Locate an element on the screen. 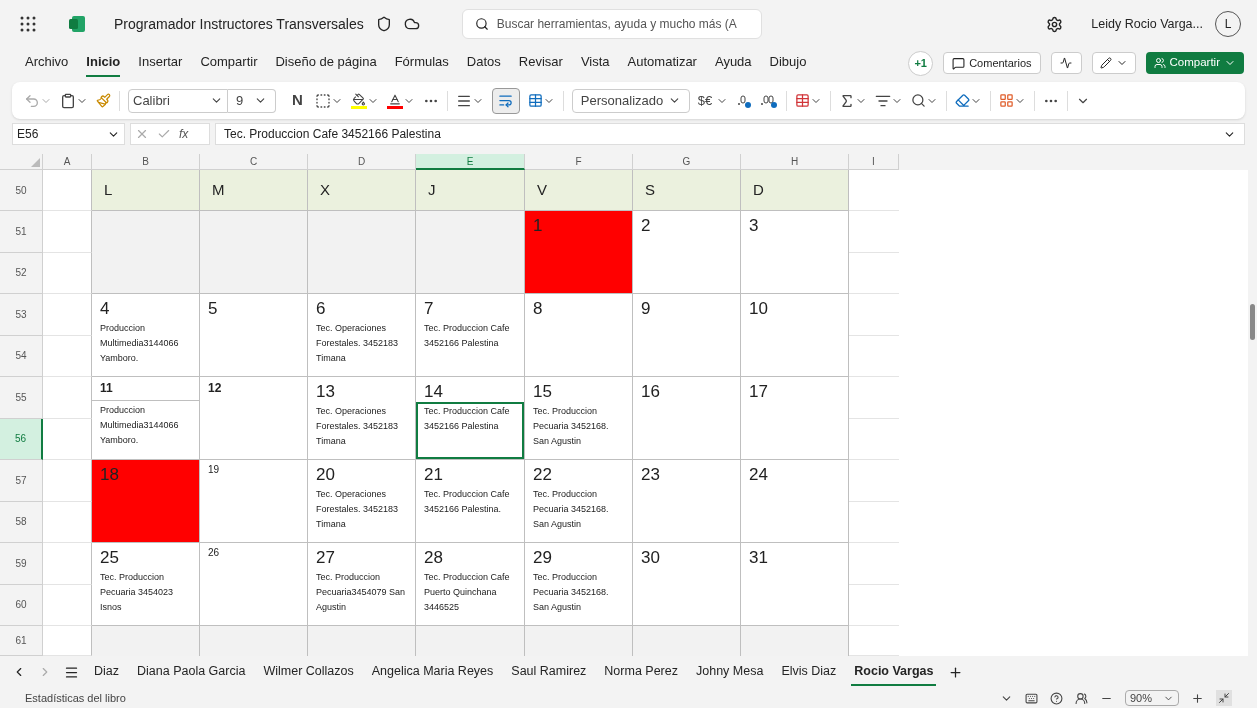 Image resolution: width=1257 pixels, height=708 pixels. fill-color-icon is located at coordinates (364, 100).